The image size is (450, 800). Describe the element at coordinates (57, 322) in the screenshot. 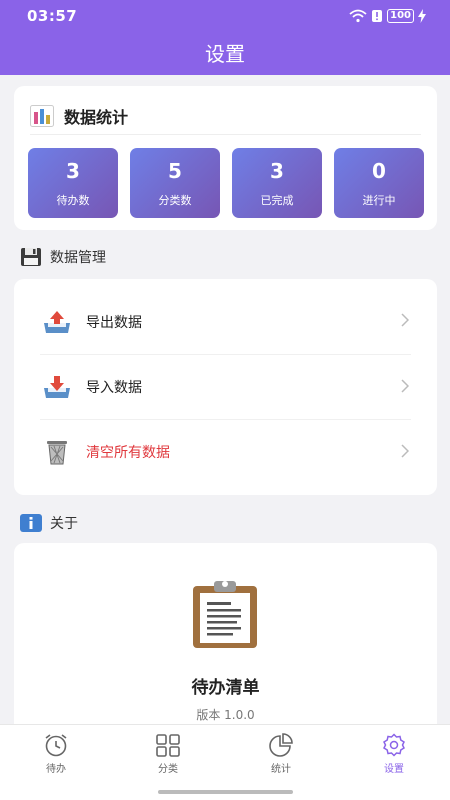

I see `export-icon` at that location.